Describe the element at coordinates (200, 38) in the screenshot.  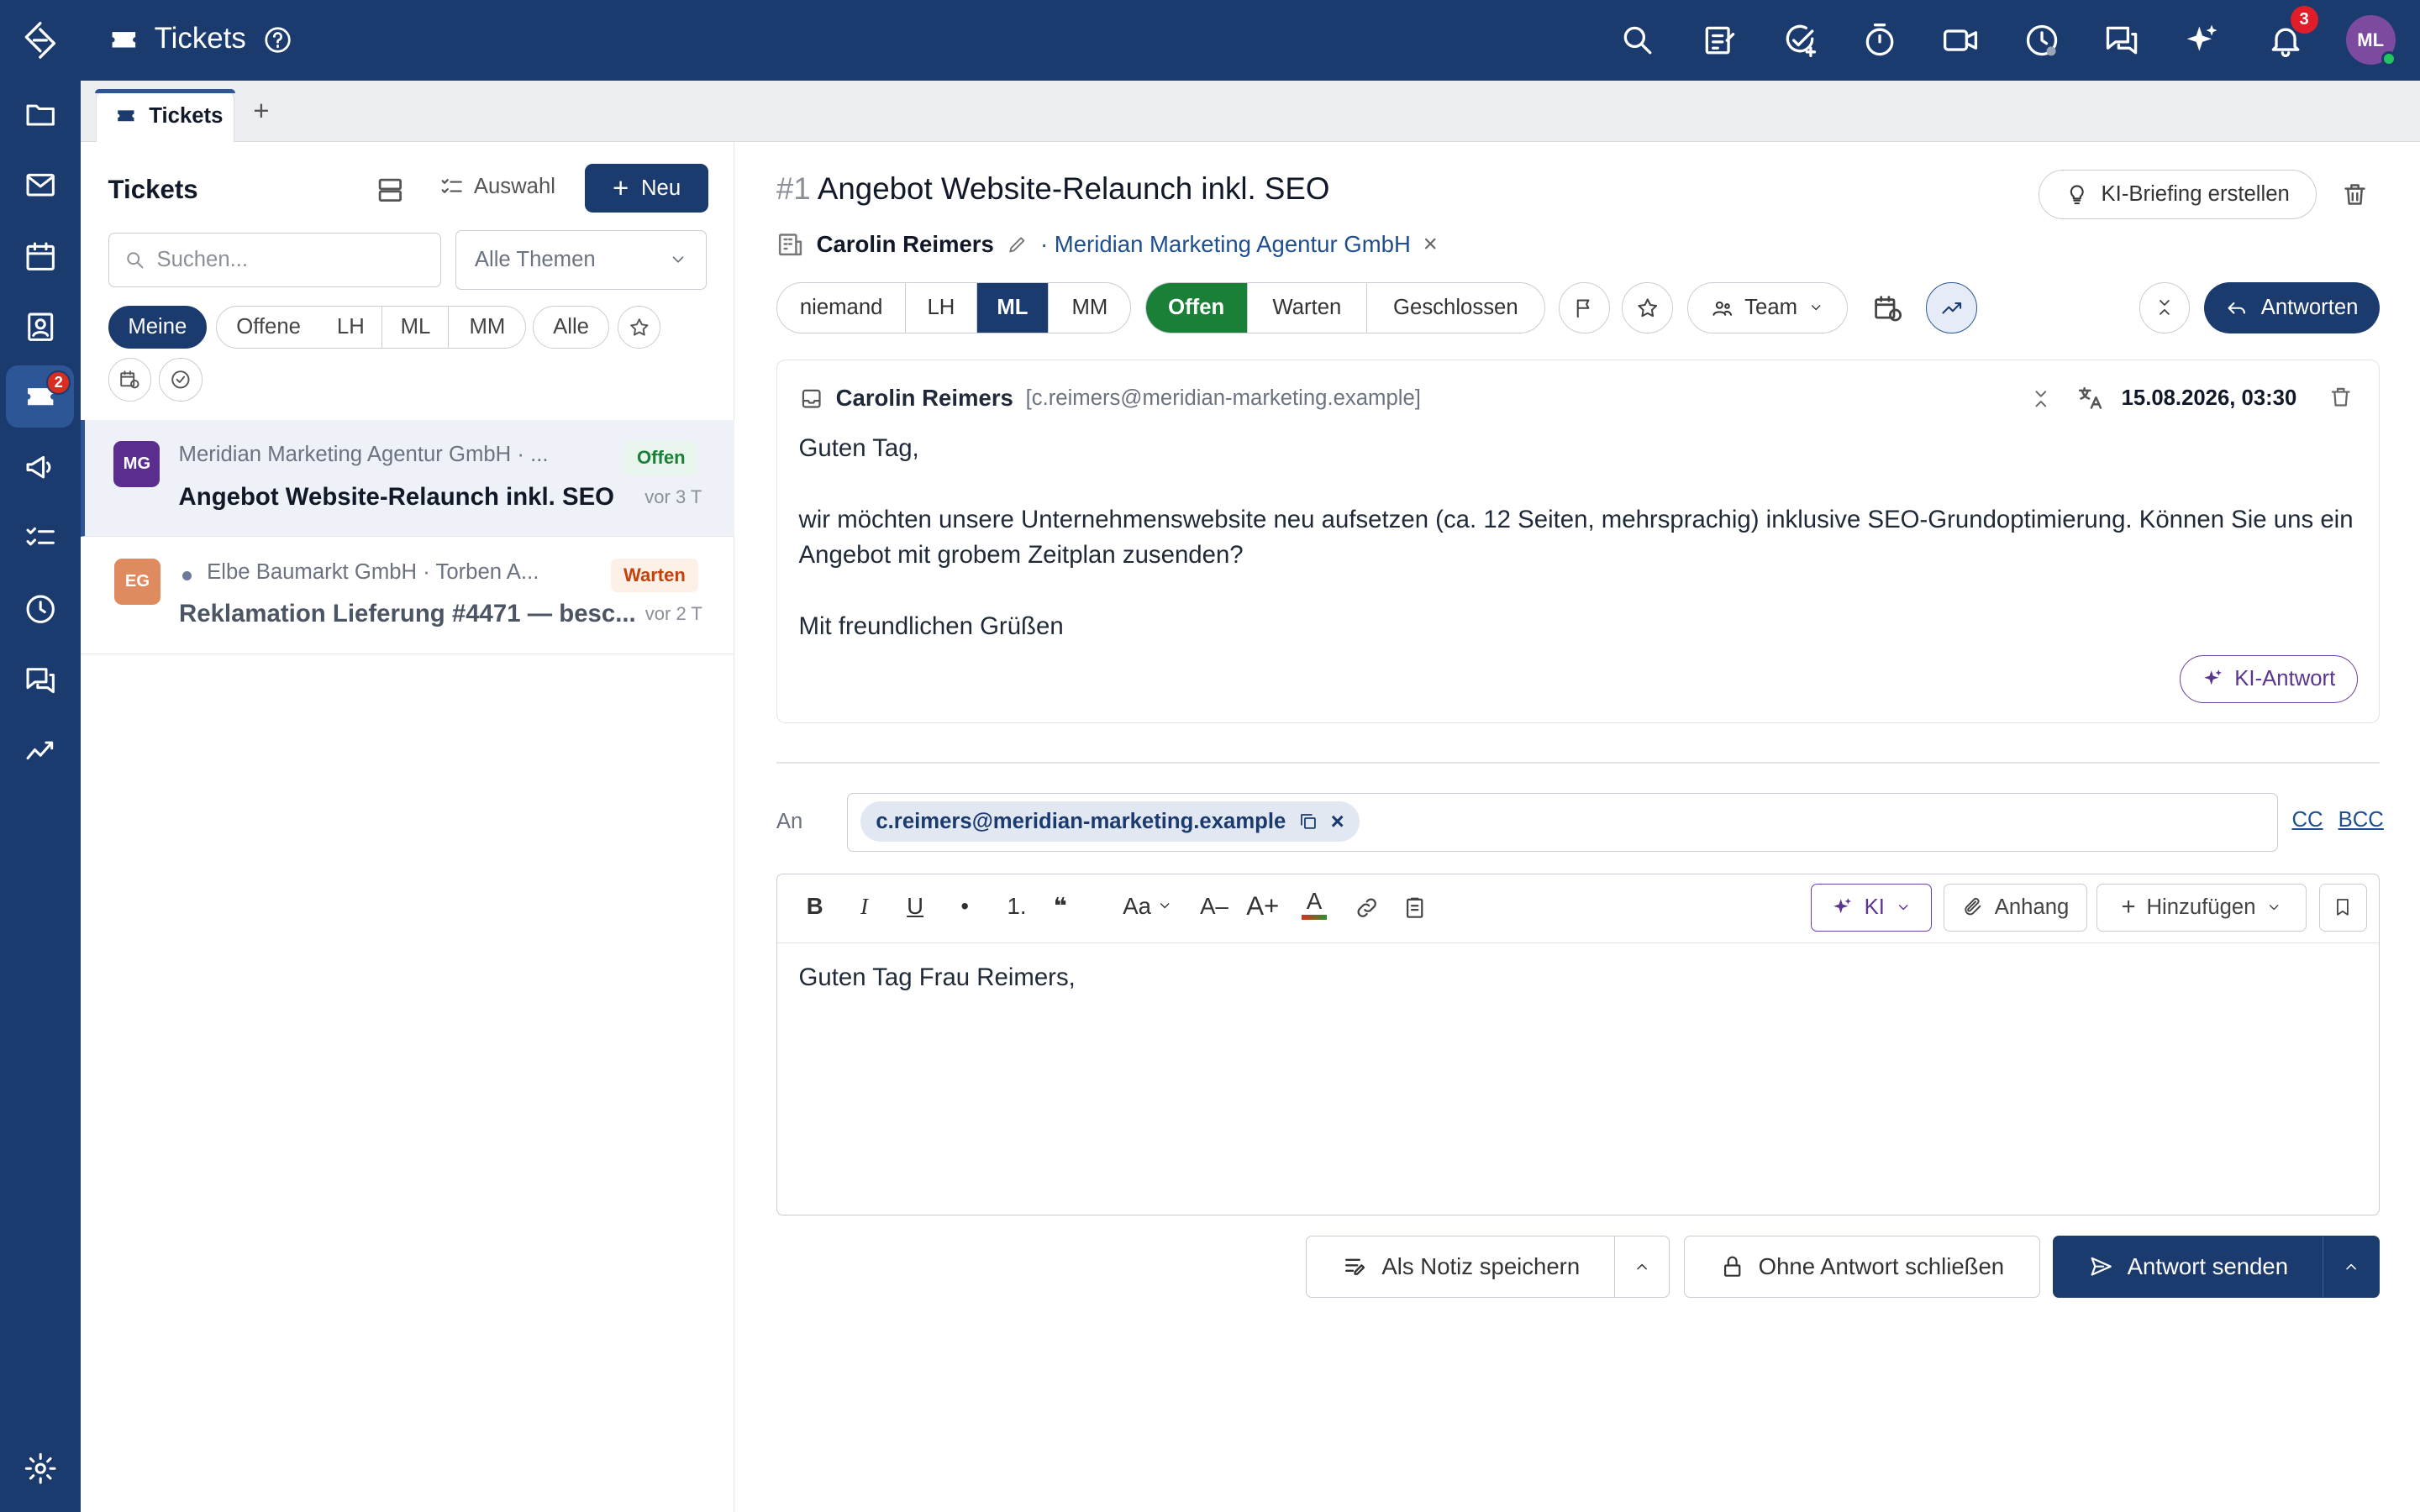
I see `page-title: Tickets` at that location.